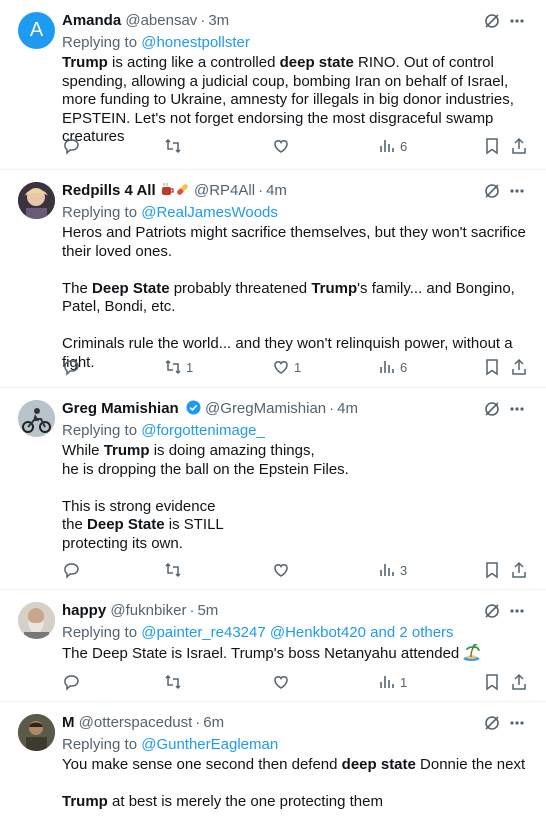  What do you see at coordinates (207, 610) in the screenshot?
I see `timestamp: 5m` at bounding box center [207, 610].